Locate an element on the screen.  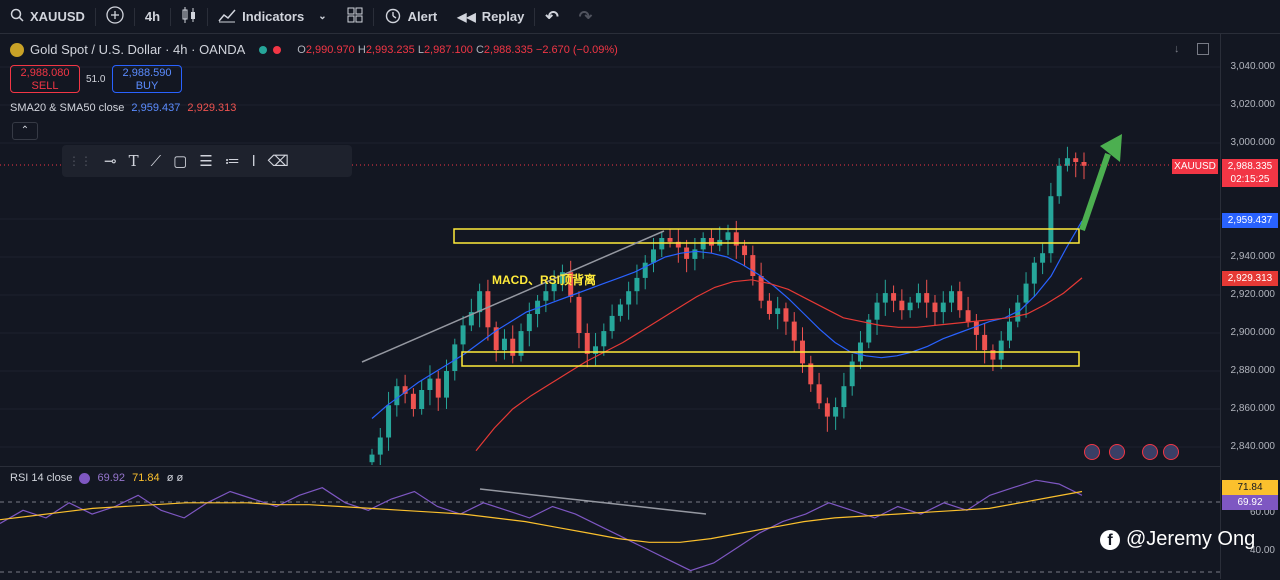
facebook-icon: f is located at coordinates (1110, 539).